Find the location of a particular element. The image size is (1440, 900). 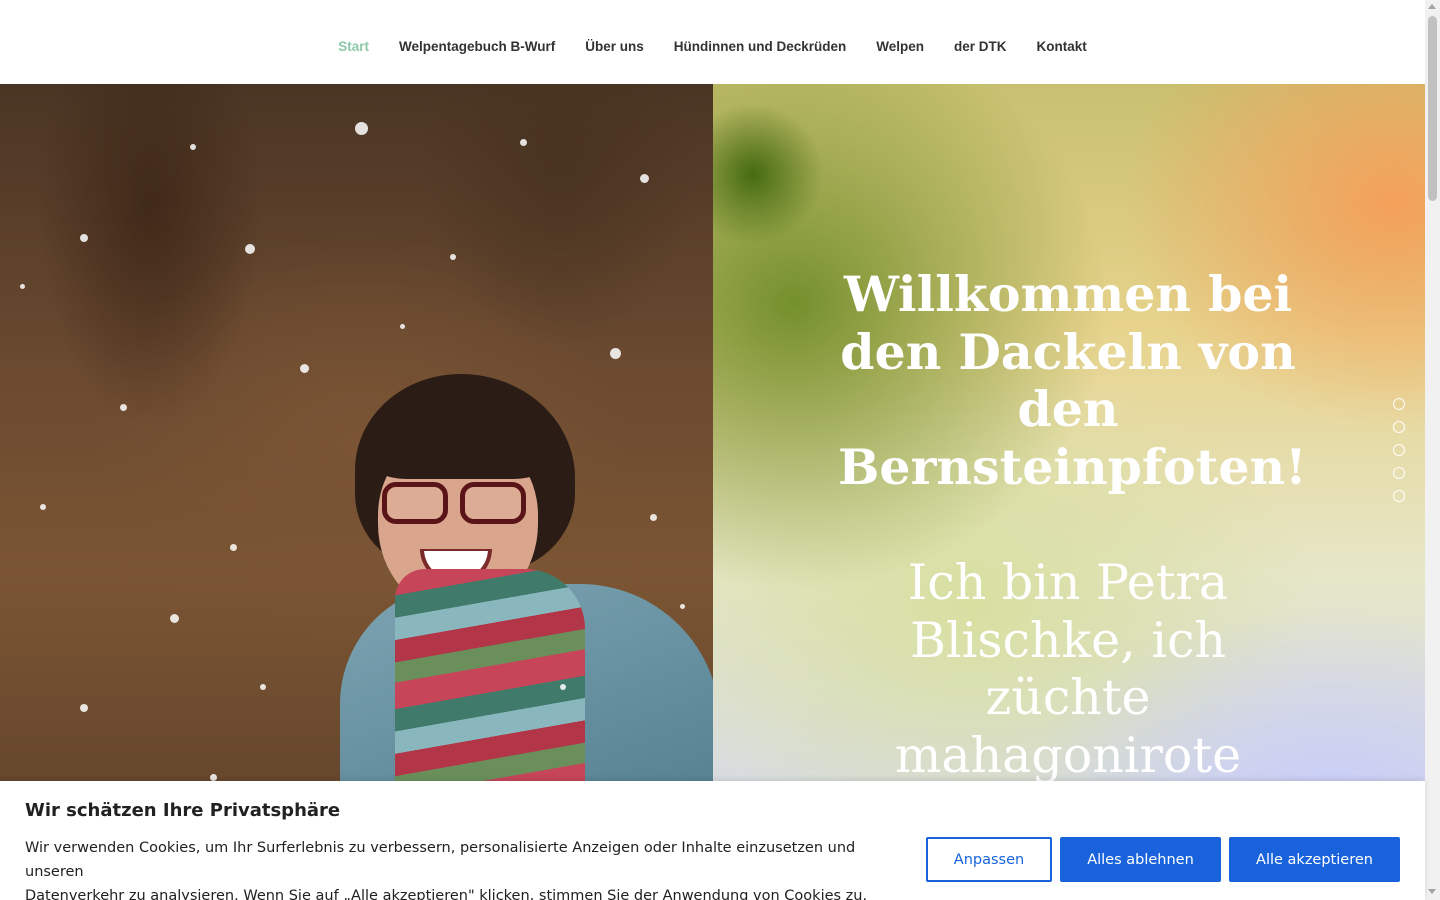

nav-item-start: Start is located at coordinates (353, 46).